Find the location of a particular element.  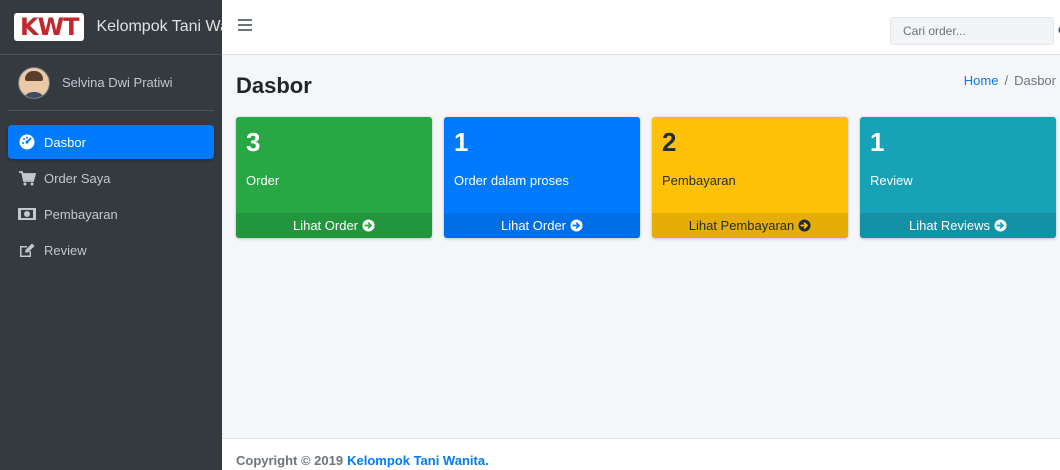

sidebar-item-order-saya: Order Saya is located at coordinates (111, 178).